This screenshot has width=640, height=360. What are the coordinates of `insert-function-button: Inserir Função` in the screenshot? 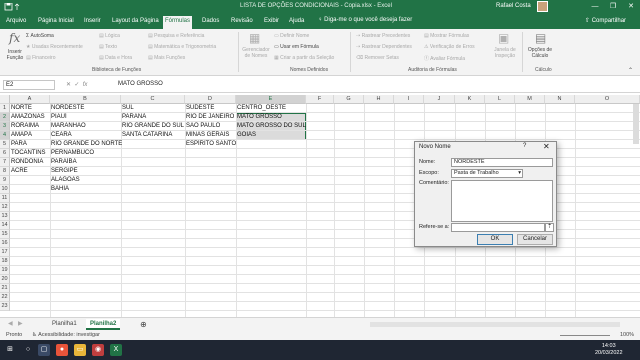 It's located at (15, 55).